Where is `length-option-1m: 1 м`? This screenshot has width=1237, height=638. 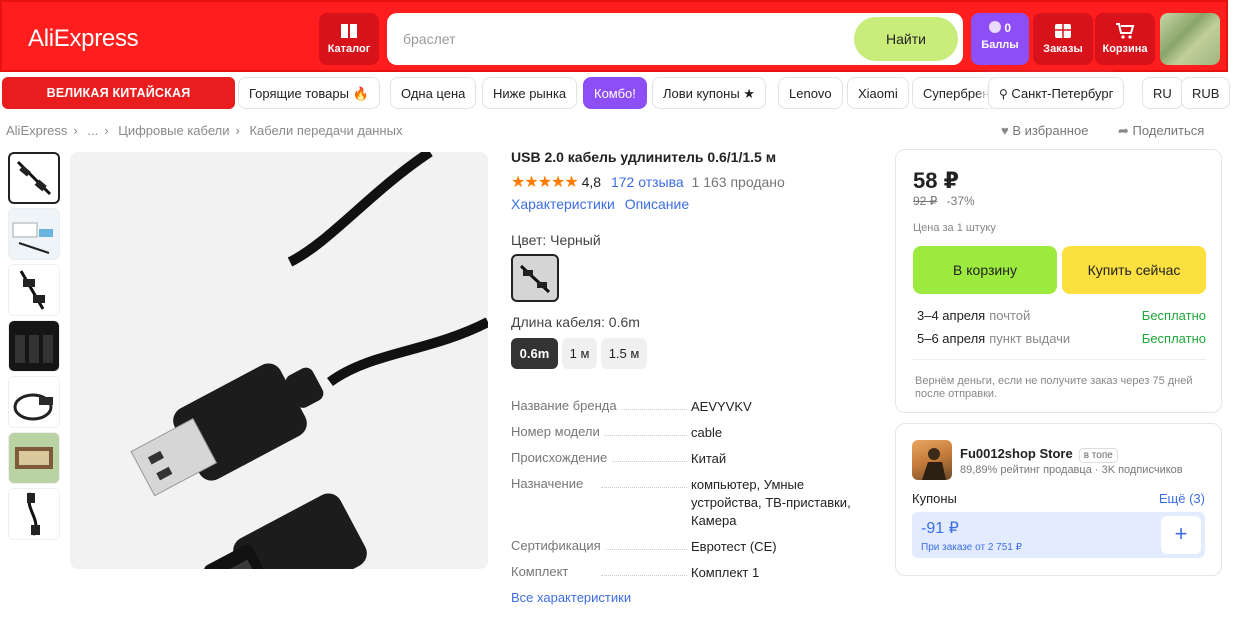
length-option-1m: 1 м is located at coordinates (579, 353).